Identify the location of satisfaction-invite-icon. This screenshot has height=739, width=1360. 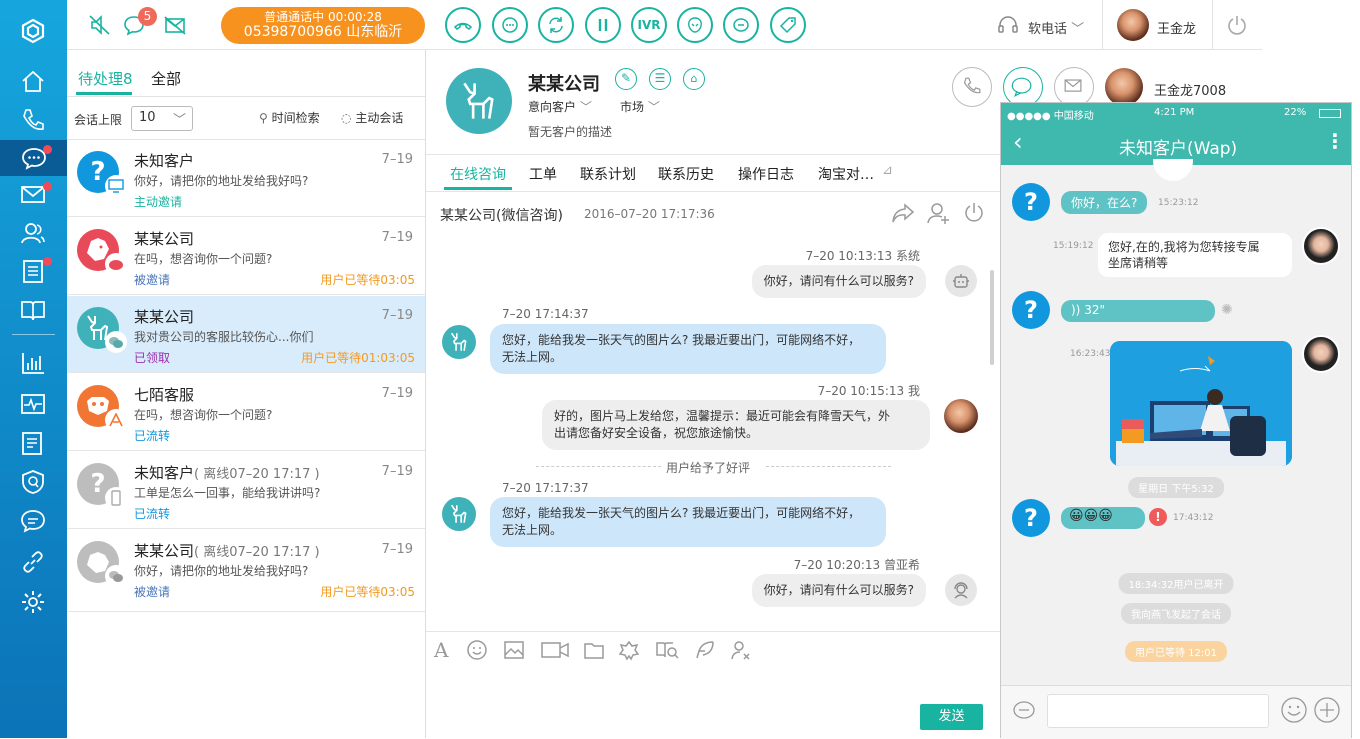
(629, 652).